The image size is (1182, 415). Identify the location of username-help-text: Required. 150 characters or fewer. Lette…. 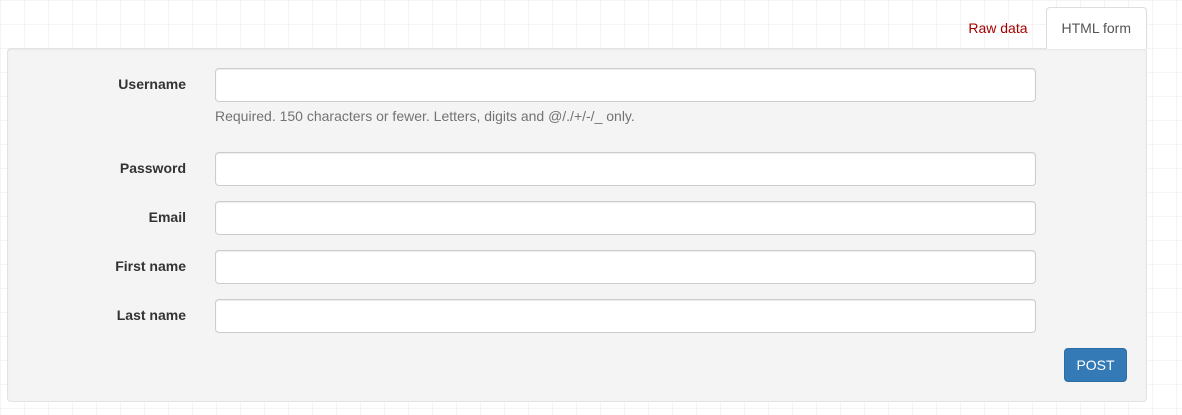
(425, 116).